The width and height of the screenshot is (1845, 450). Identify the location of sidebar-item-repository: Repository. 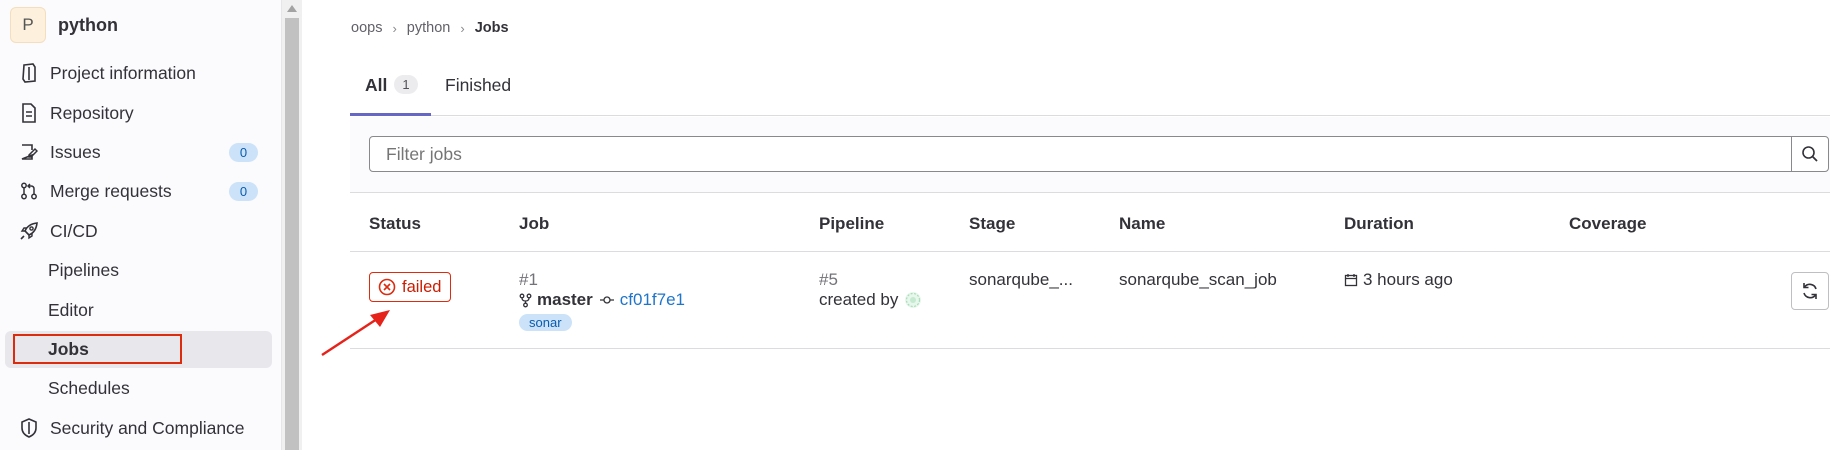
(141, 113).